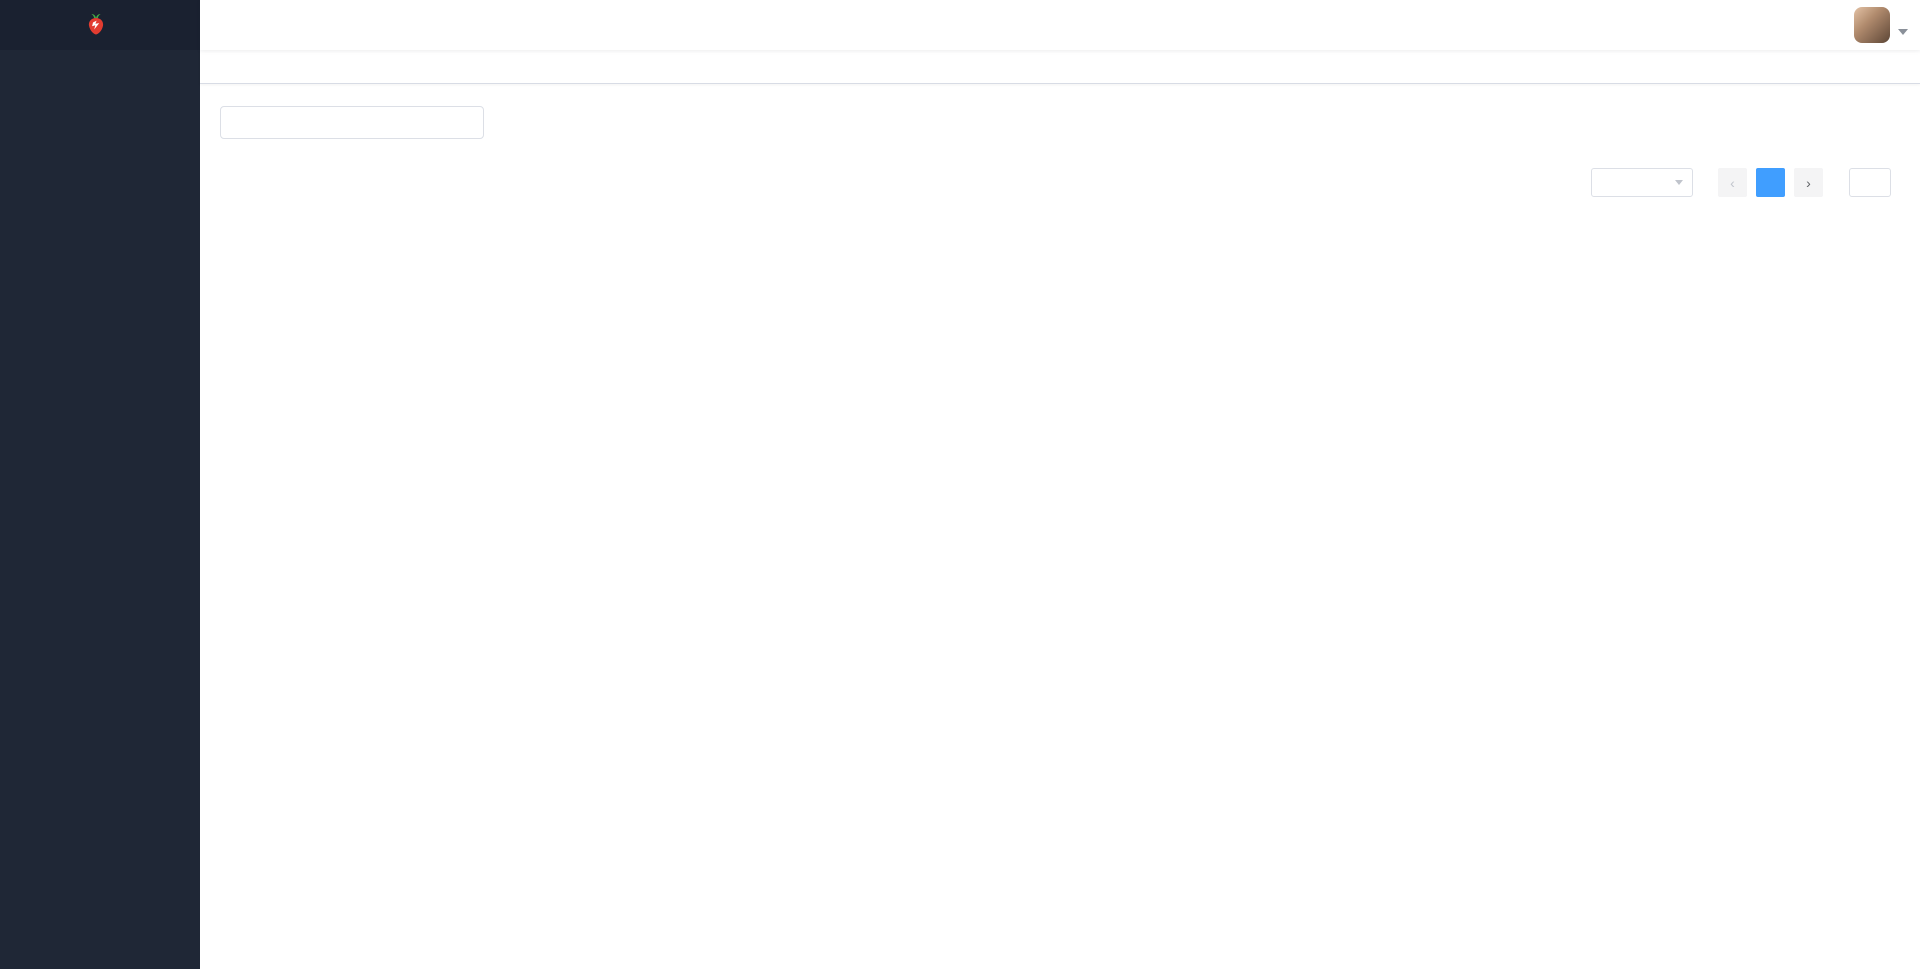 This screenshot has width=1920, height=969. What do you see at coordinates (1808, 182) in the screenshot?
I see `next-page-button: ›` at bounding box center [1808, 182].